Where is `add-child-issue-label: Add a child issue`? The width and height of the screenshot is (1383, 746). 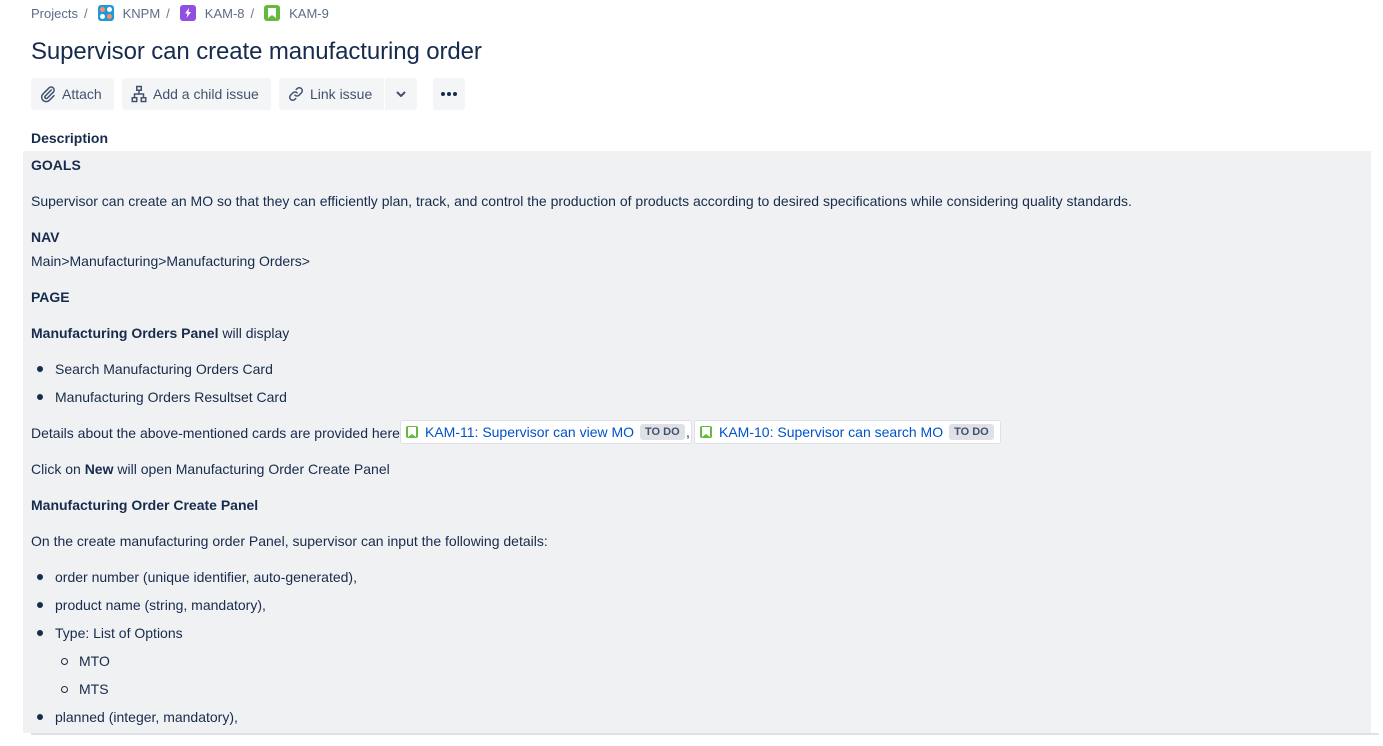 add-child-issue-label: Add a child issue is located at coordinates (206, 94).